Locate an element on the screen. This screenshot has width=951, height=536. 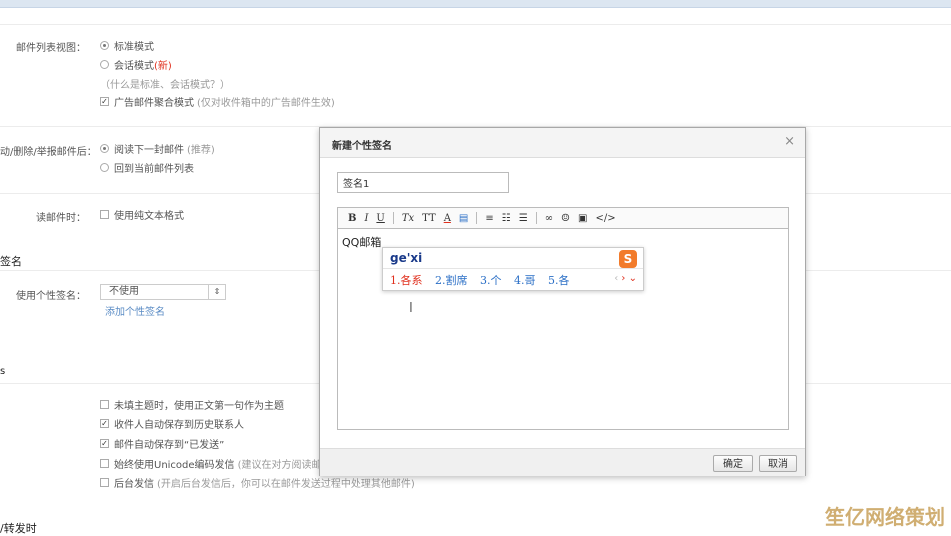
divider is located at coordinates (475, 24).